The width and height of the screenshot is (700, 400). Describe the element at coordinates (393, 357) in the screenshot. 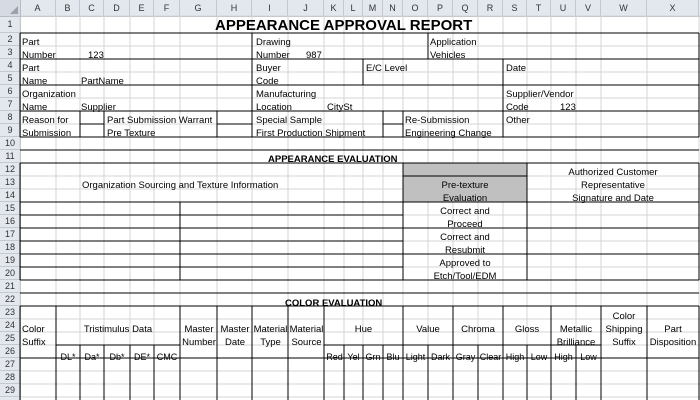

I see `subheader-blu: Blu` at that location.